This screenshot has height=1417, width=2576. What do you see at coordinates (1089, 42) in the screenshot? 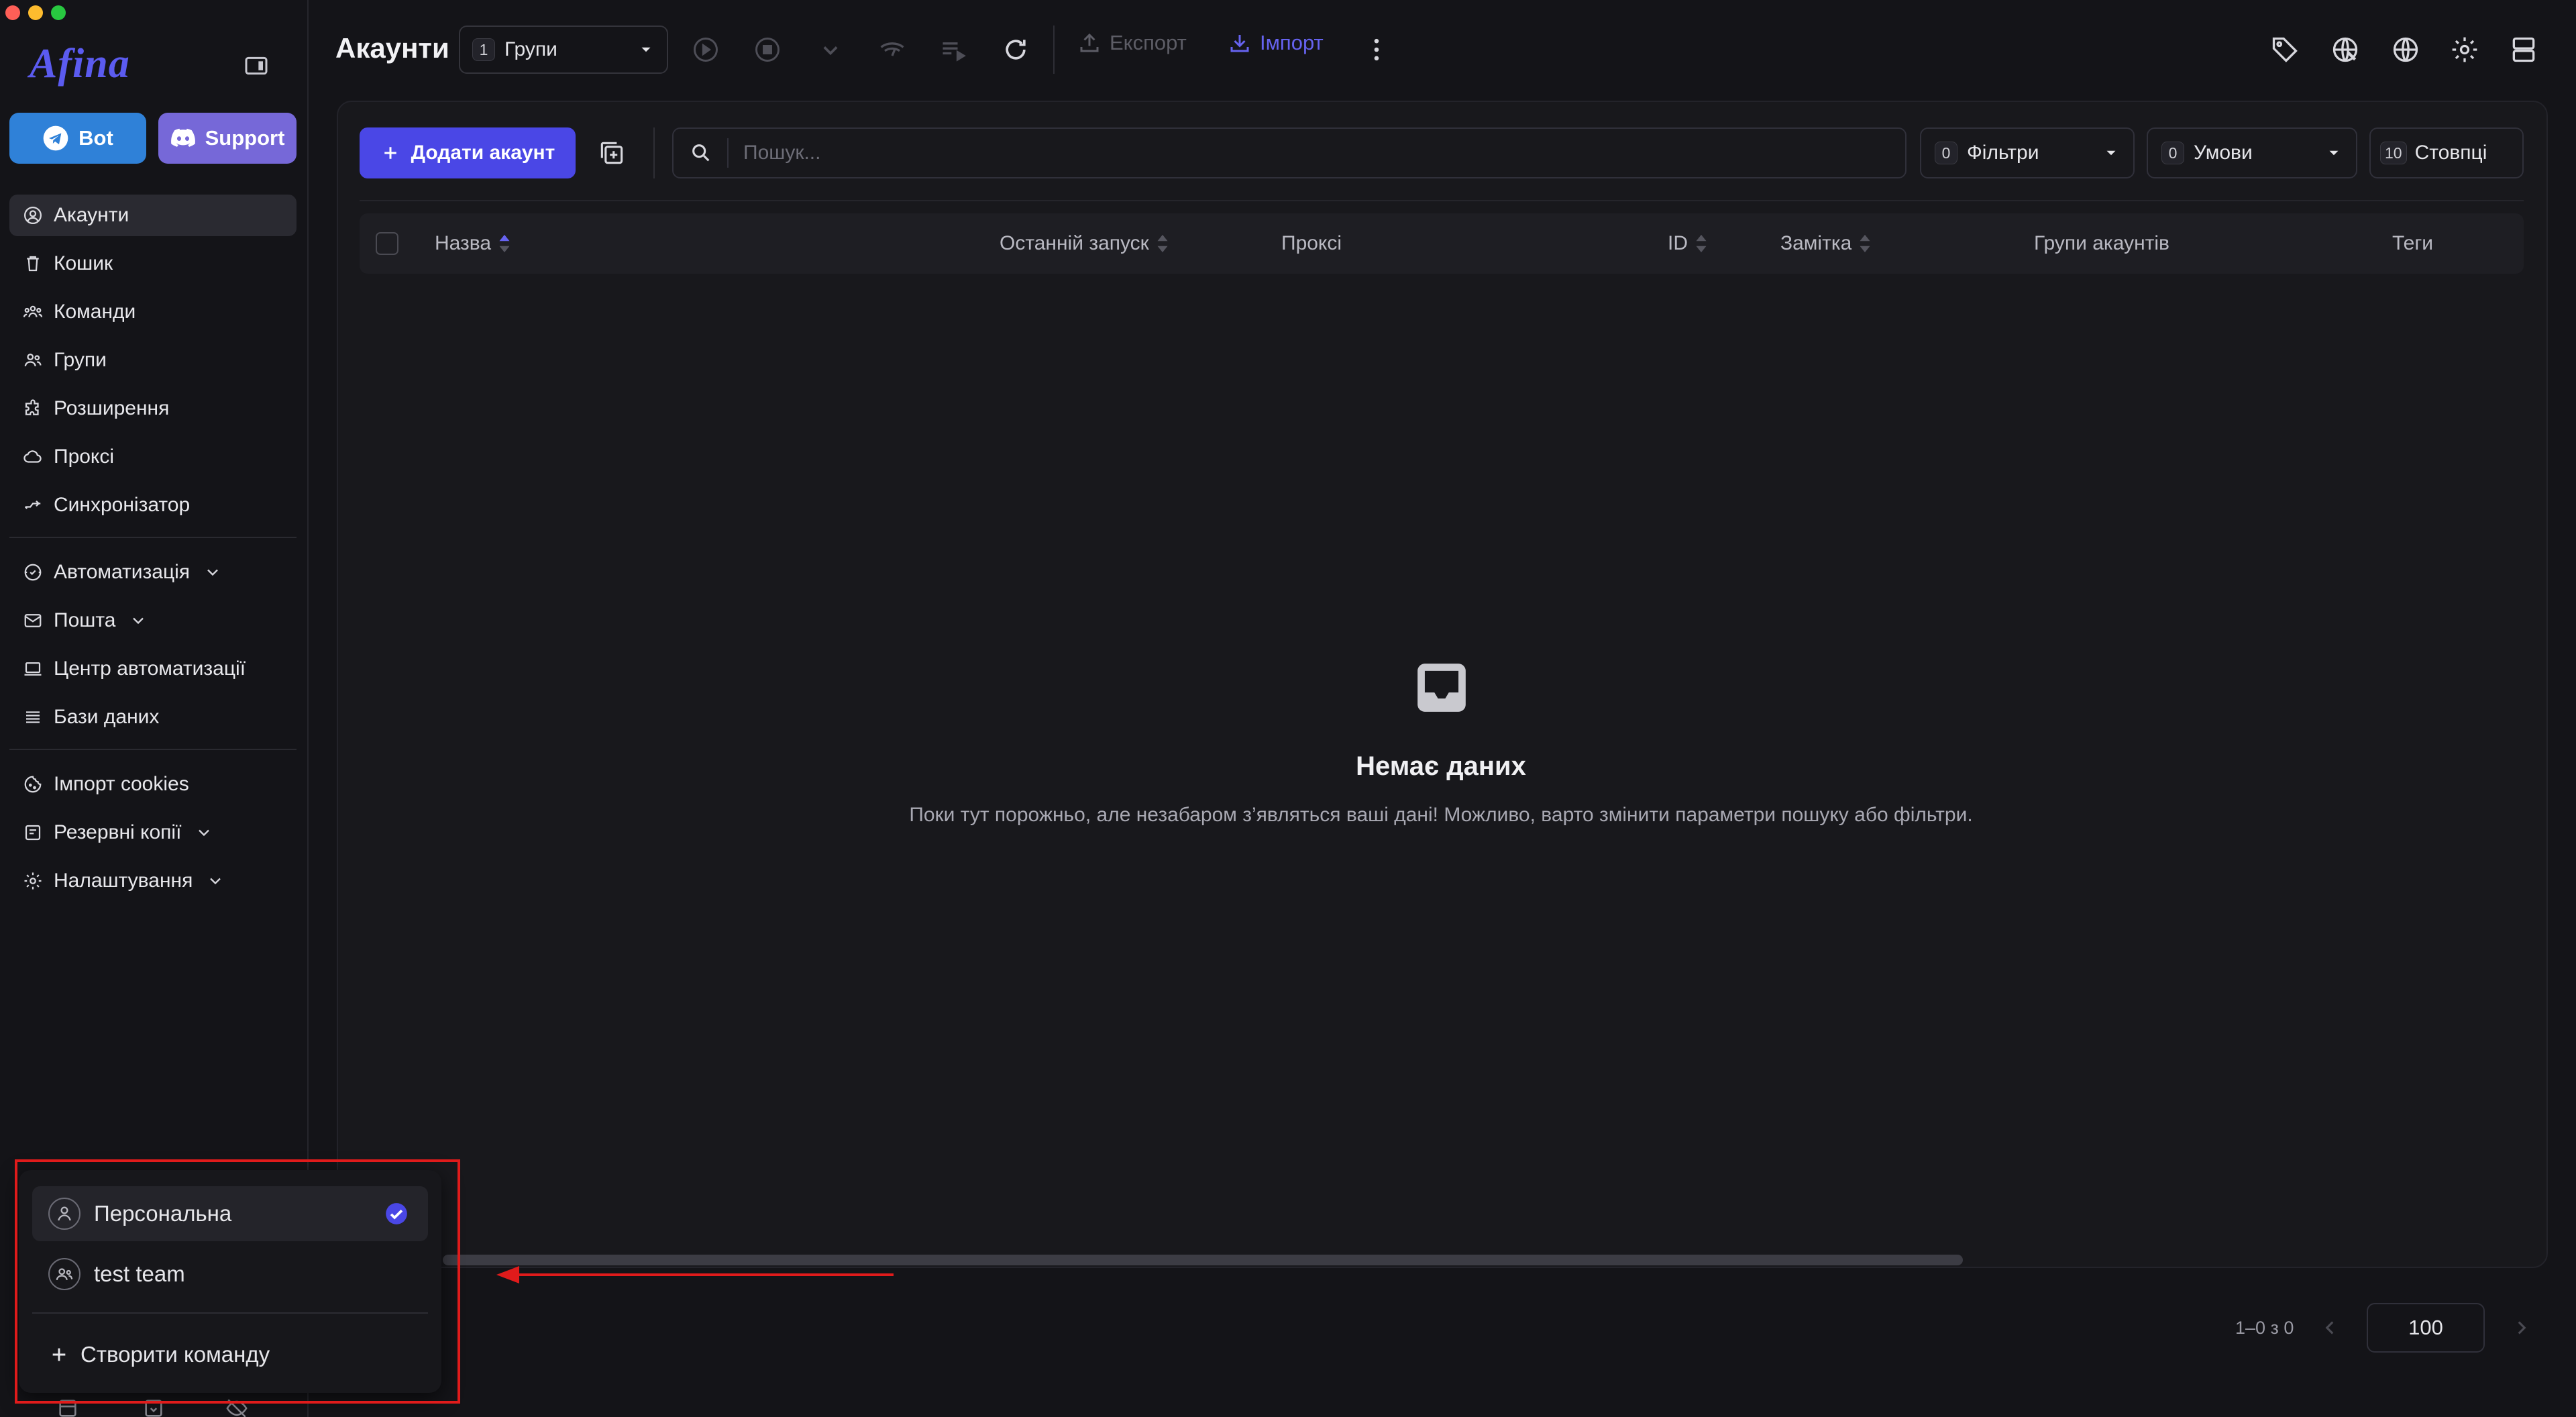
I see `upload-icon` at bounding box center [1089, 42].